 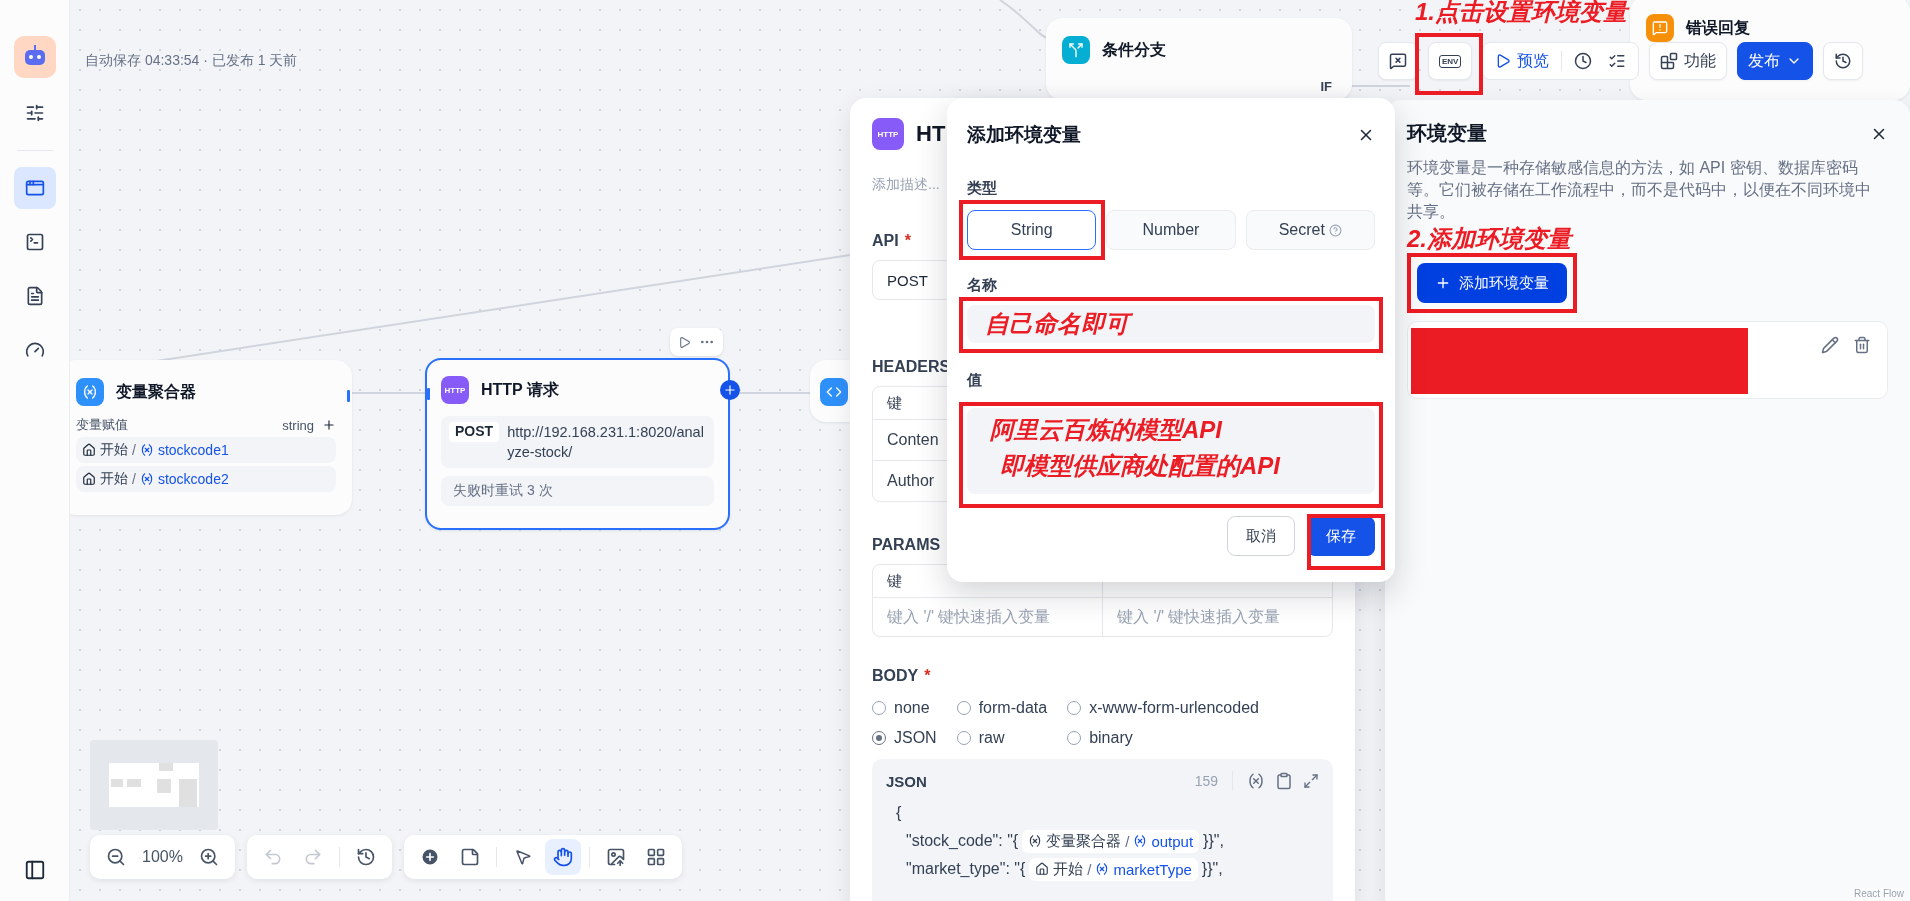 I want to click on table-cell: Conten, so click(x=913, y=440).